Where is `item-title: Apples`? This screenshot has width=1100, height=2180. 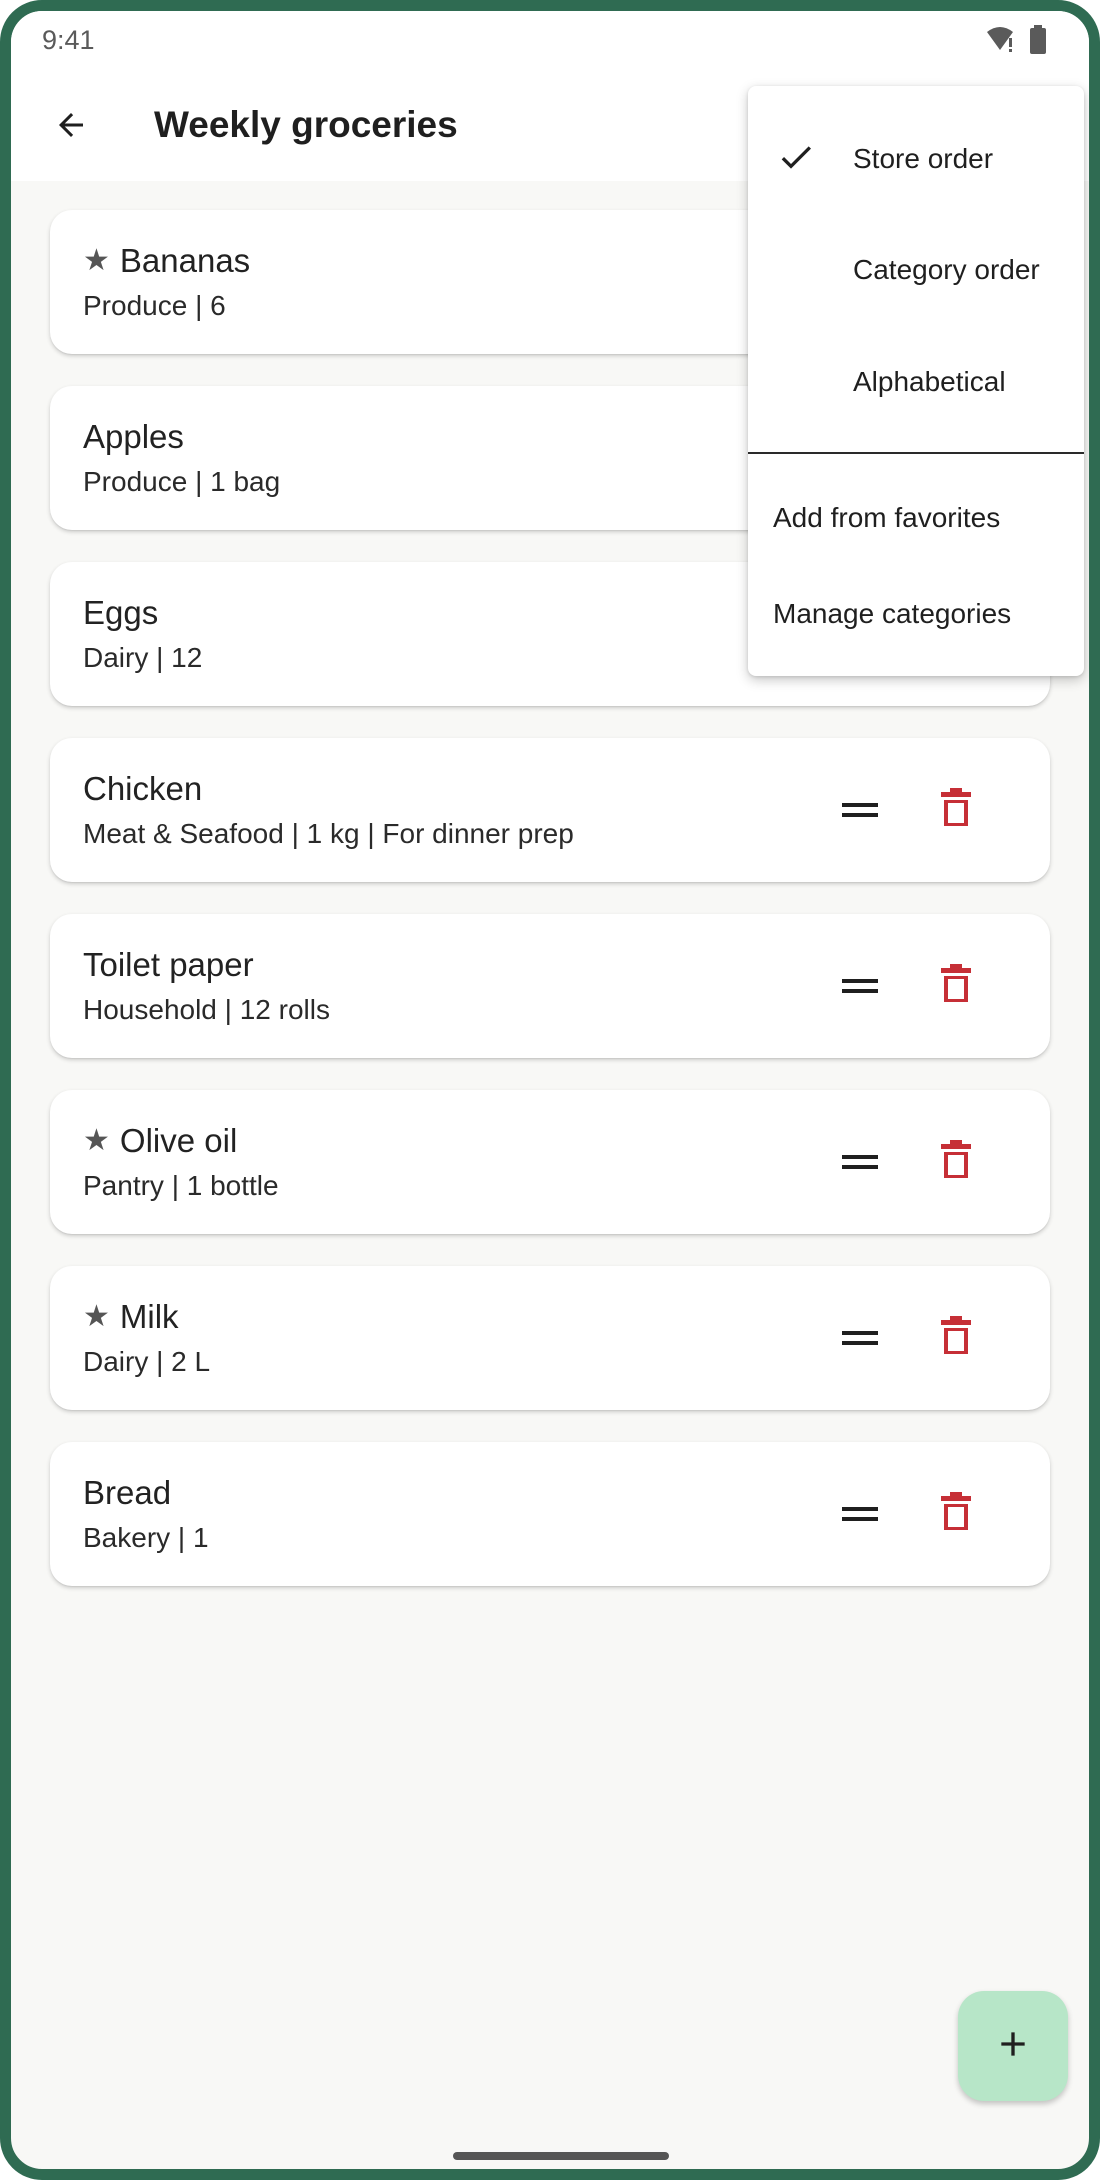 item-title: Apples is located at coordinates (133, 437).